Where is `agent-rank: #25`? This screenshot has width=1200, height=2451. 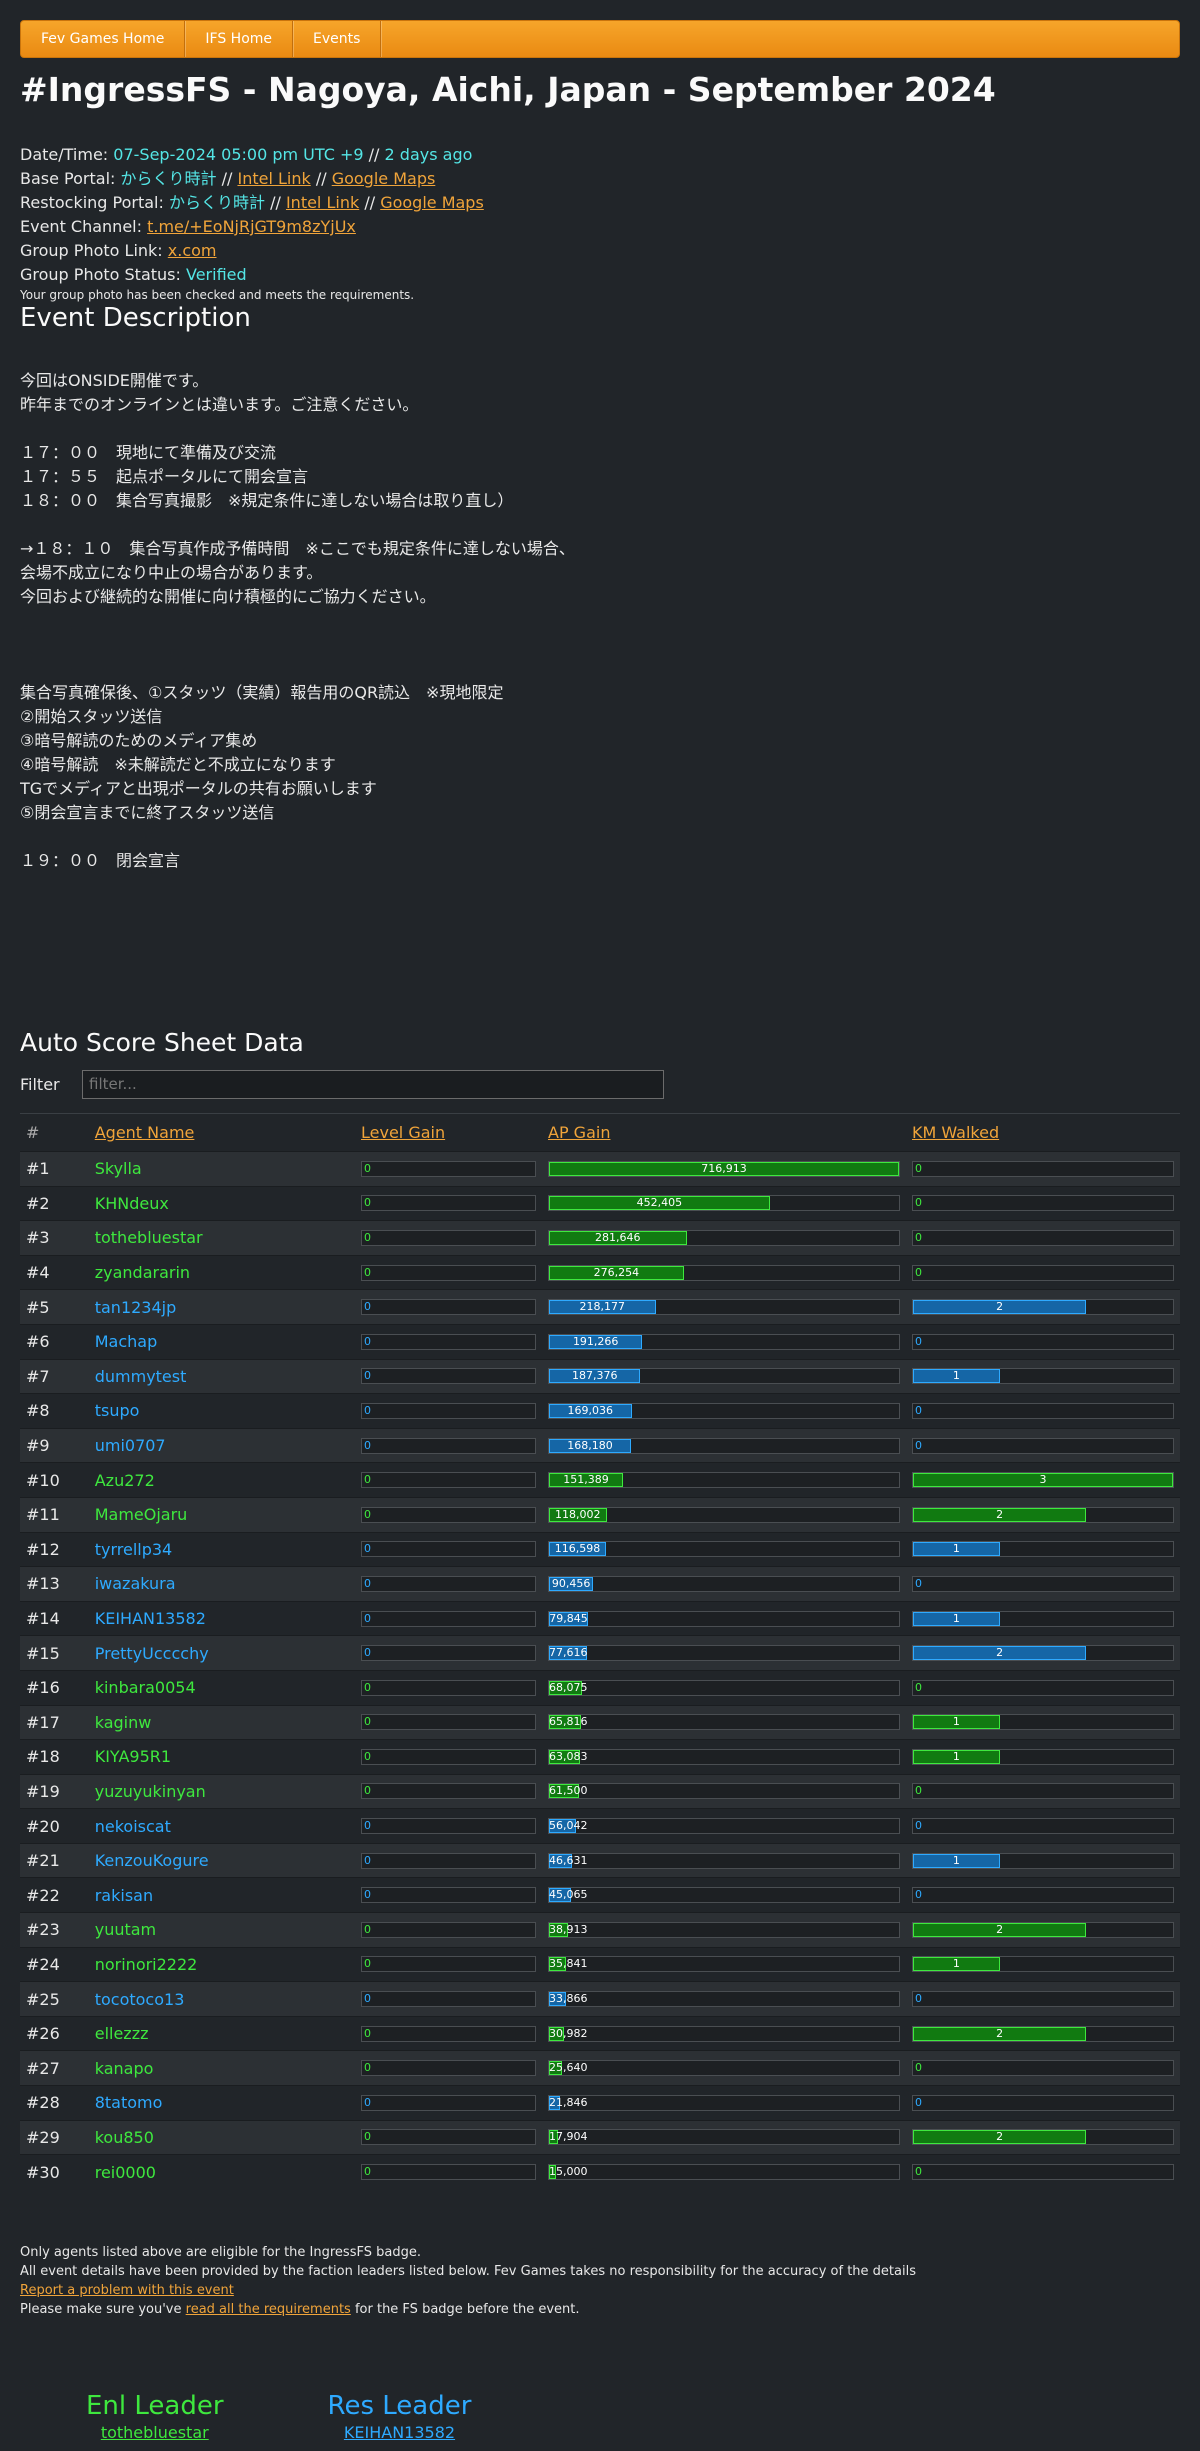
agent-rank: #25 is located at coordinates (43, 1999).